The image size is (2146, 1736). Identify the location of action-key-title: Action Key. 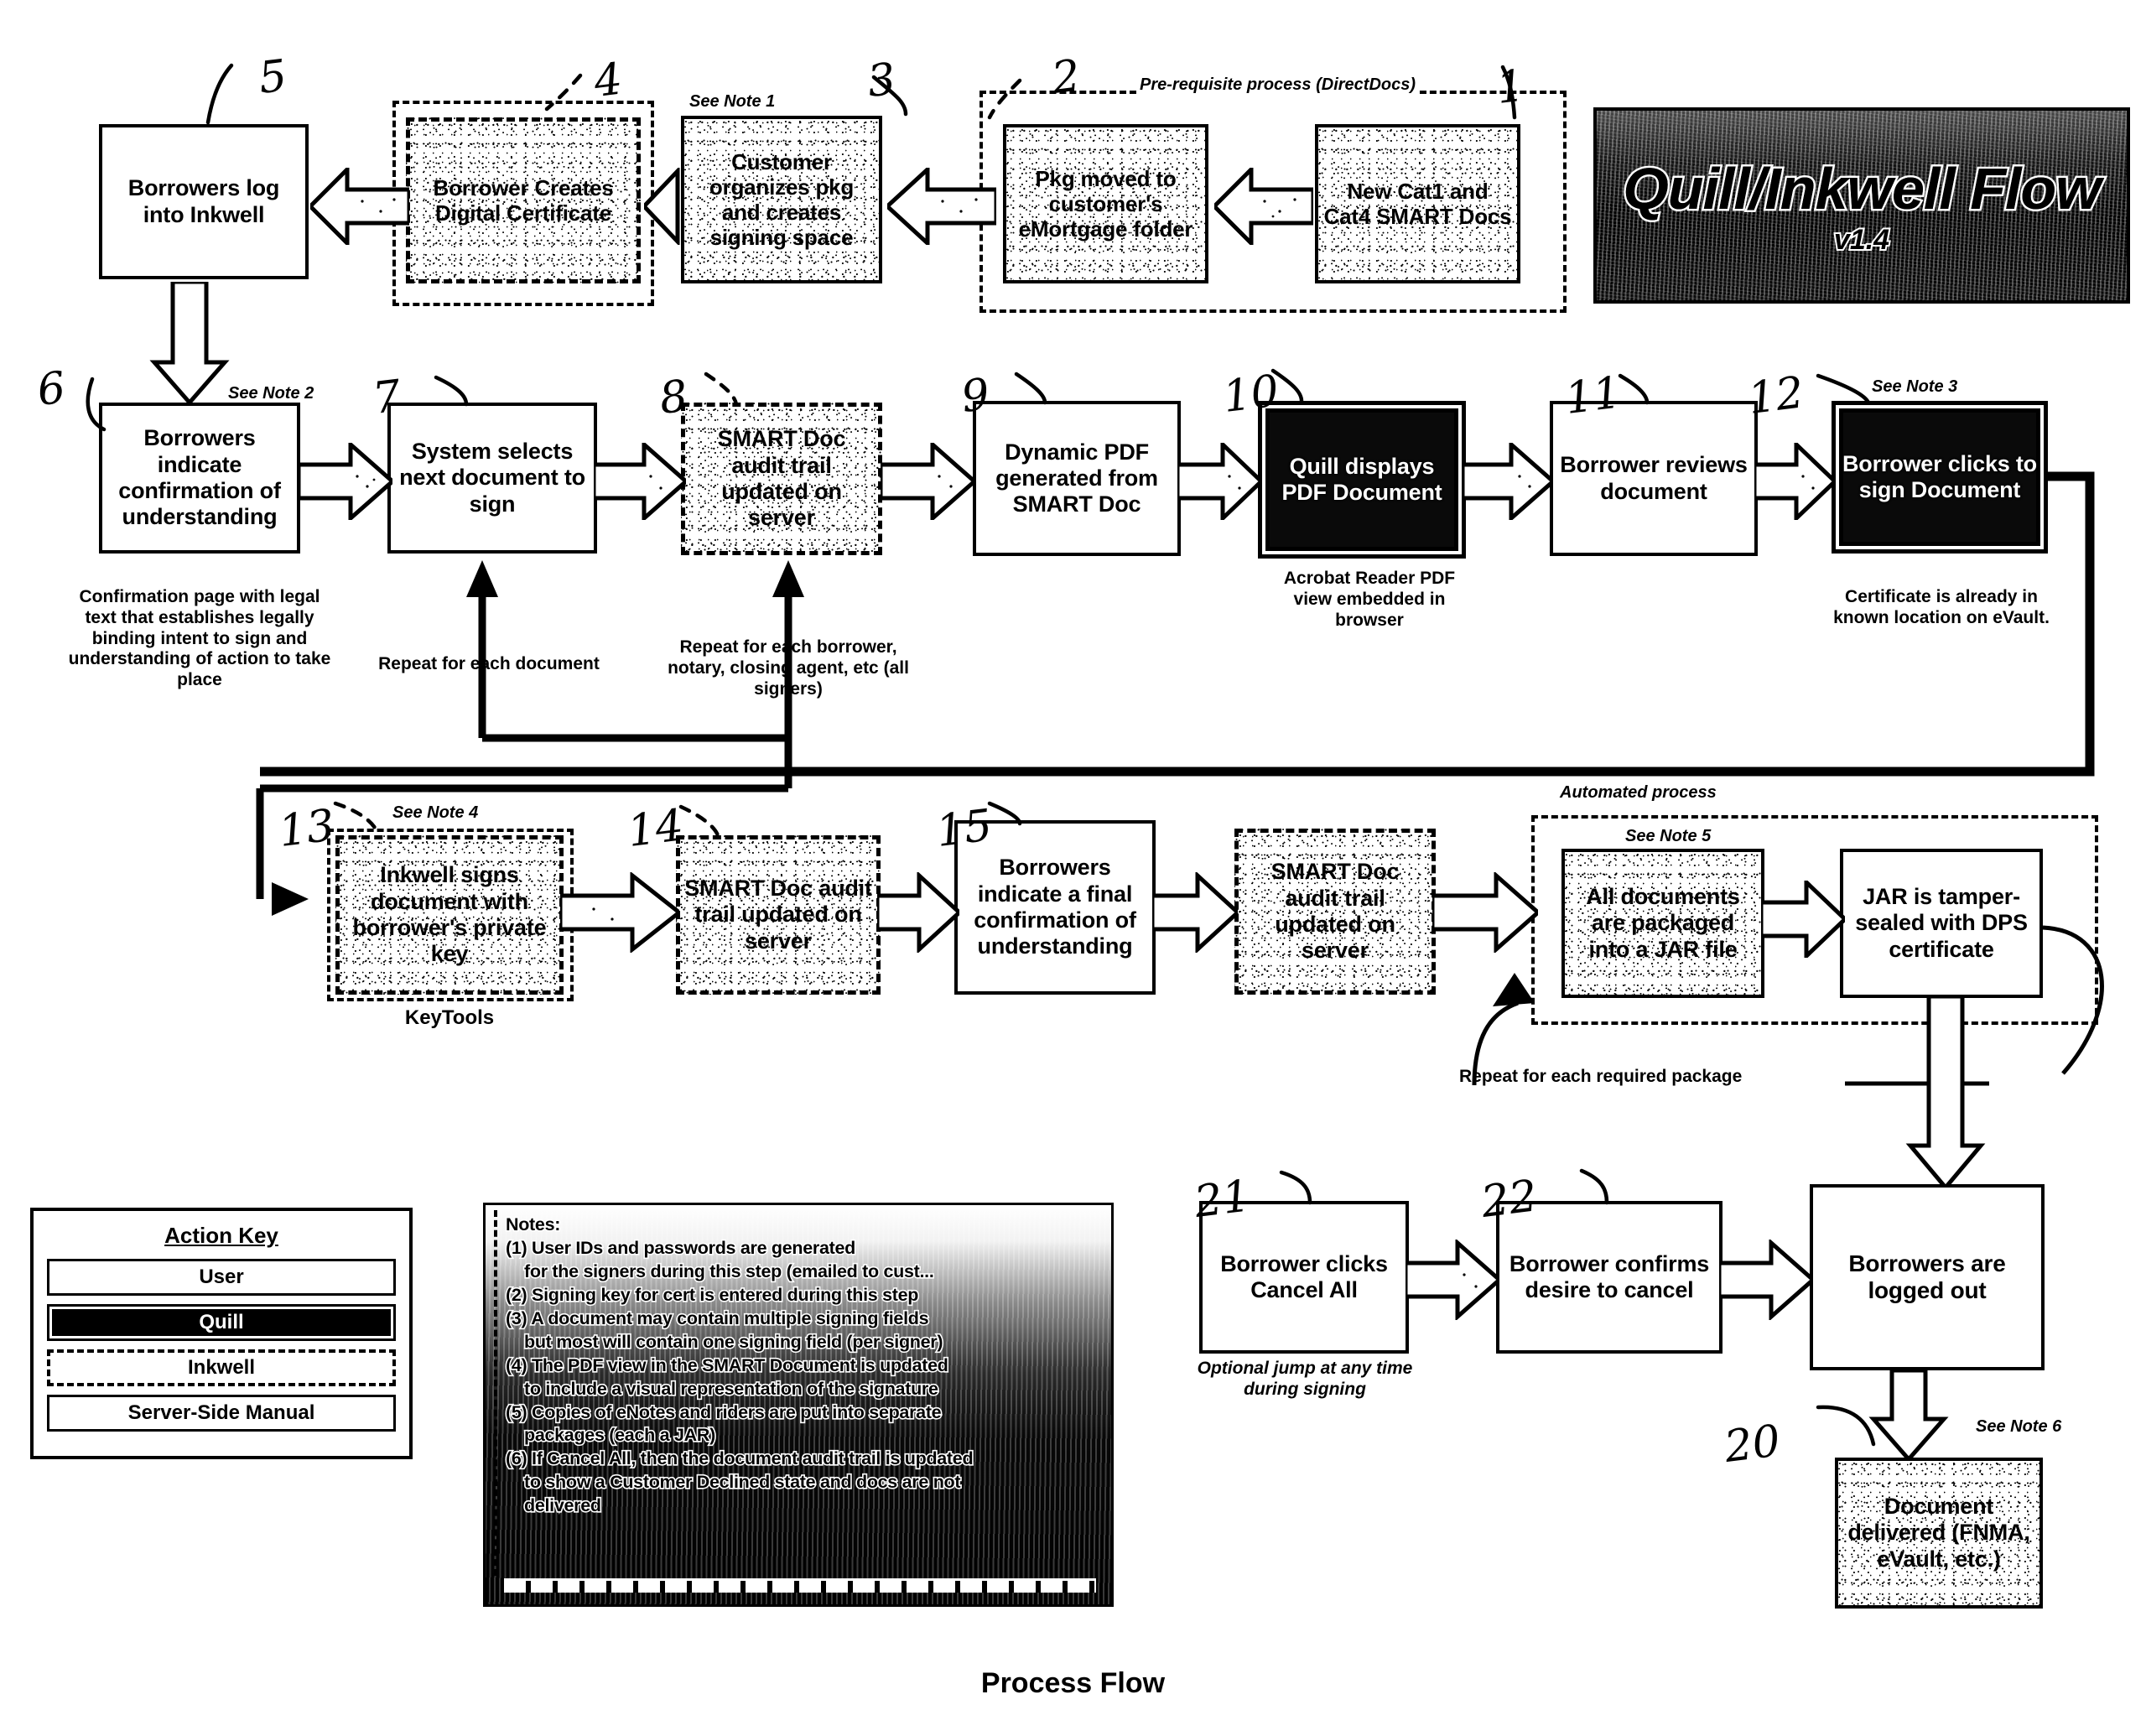
(221, 1236).